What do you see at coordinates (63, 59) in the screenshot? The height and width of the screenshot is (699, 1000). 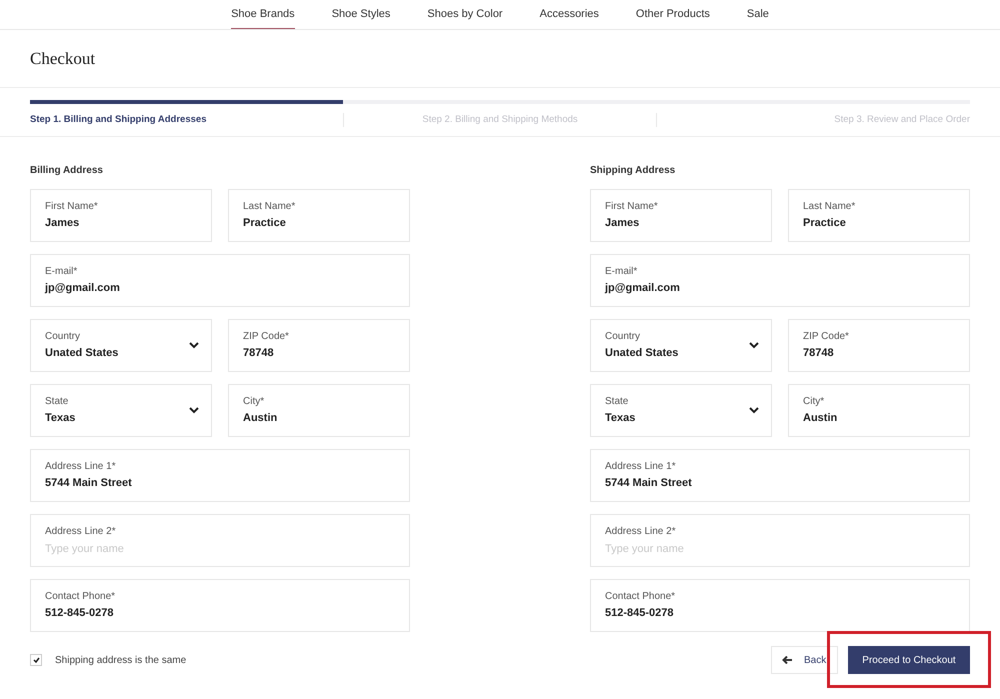 I see `page-title: Checkout` at bounding box center [63, 59].